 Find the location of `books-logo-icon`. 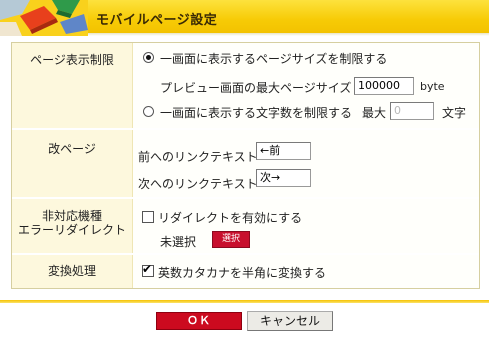

books-logo-icon is located at coordinates (44, 18).